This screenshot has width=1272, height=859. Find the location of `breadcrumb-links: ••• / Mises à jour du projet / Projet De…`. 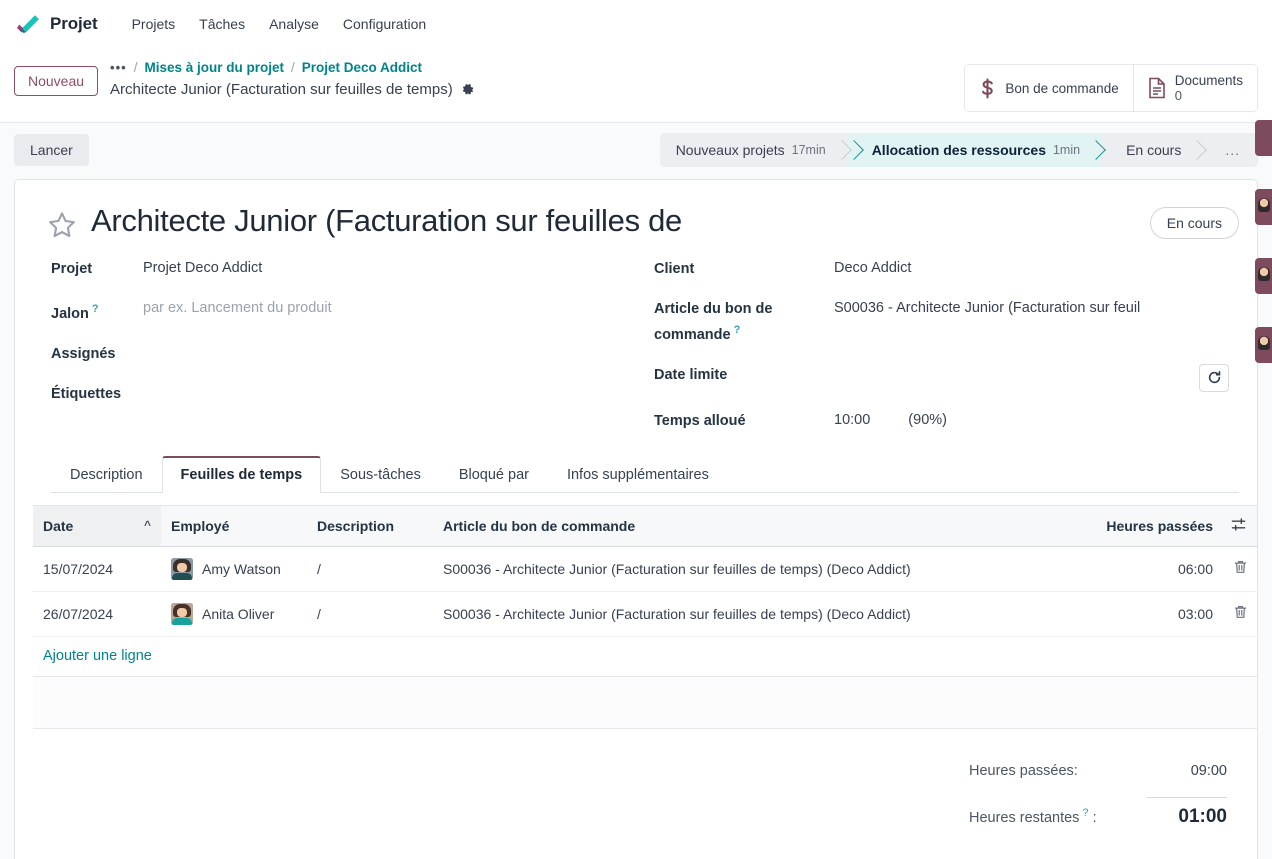

breadcrumb-links: ••• / Mises à jour du projet / Projet De… is located at coordinates (292, 68).